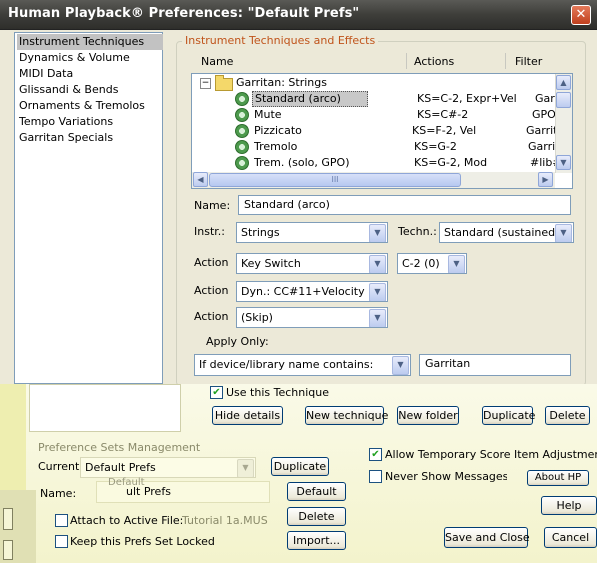  What do you see at coordinates (61, 520) in the screenshot?
I see `attach-file-checkbox` at bounding box center [61, 520].